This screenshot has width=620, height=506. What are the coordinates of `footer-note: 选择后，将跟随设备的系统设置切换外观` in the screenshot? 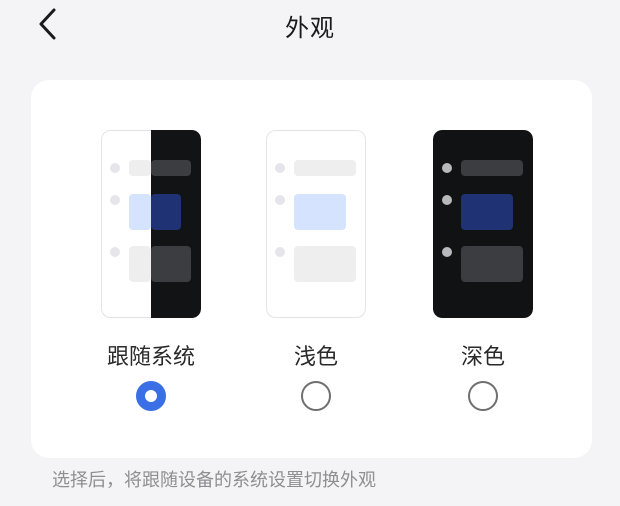 It's located at (214, 480).